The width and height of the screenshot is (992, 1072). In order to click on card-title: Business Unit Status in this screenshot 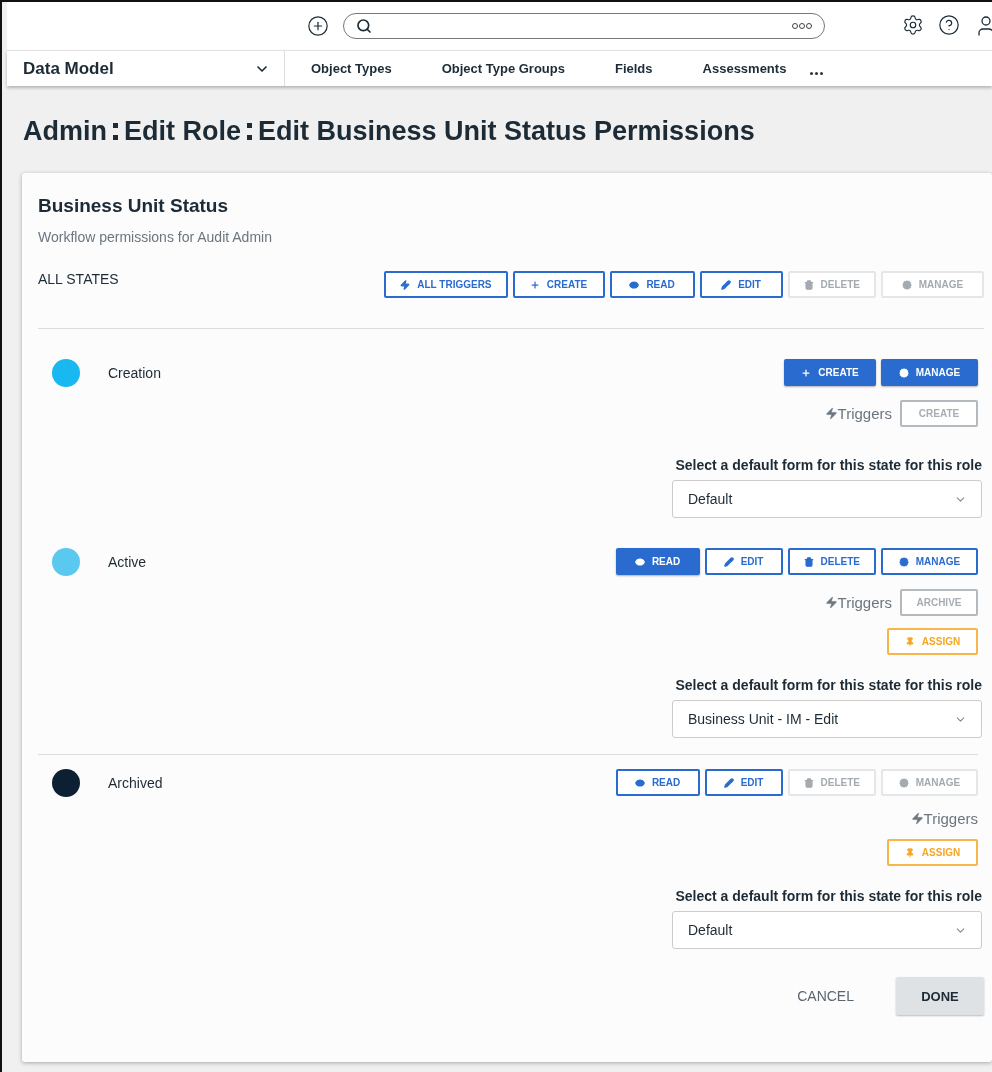, I will do `click(134, 206)`.